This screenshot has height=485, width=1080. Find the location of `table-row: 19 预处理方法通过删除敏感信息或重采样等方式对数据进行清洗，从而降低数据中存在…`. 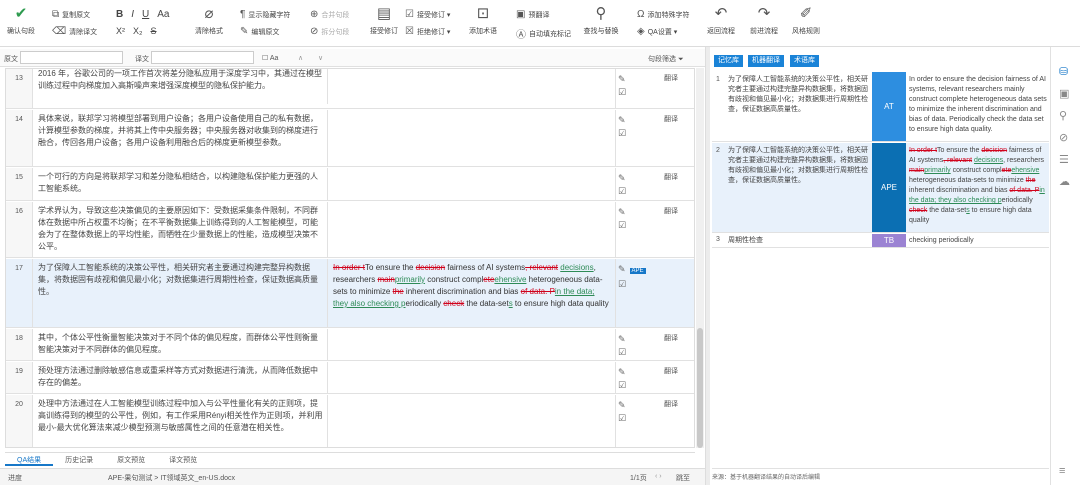

table-row: 19 预处理方法通过删除敏感信息或重采样等方式对数据进行清洗，从而降低数据中存在… is located at coordinates (350, 378).